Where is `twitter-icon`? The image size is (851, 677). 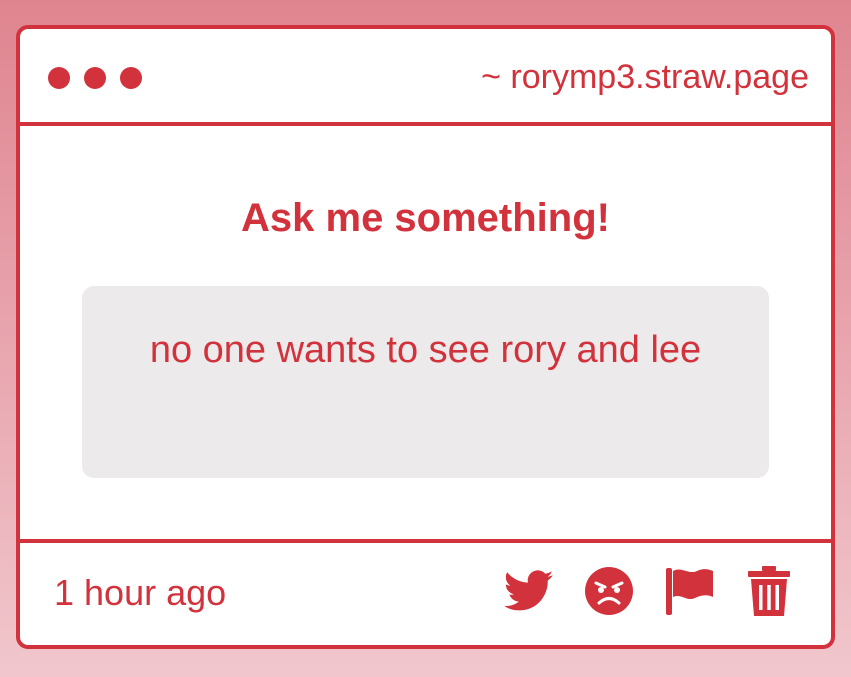 twitter-icon is located at coordinates (529, 590).